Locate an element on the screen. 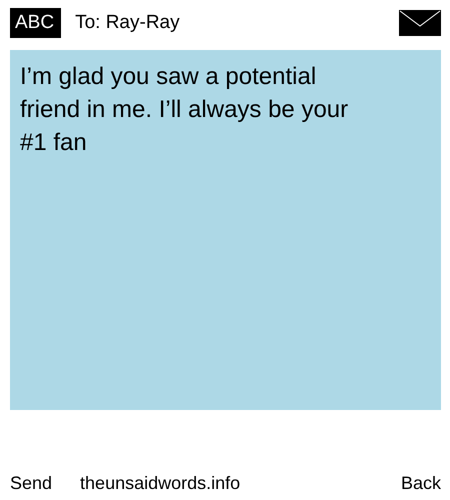 The height and width of the screenshot is (500, 450). input-mode-indicator: ABC is located at coordinates (36, 23).